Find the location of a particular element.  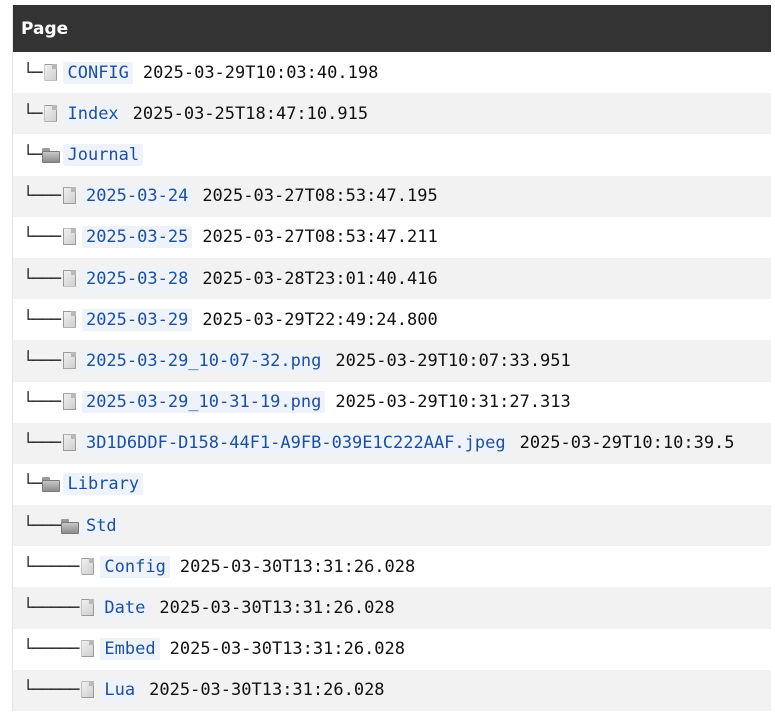

page-link: 2025-03-24 is located at coordinates (137, 196).